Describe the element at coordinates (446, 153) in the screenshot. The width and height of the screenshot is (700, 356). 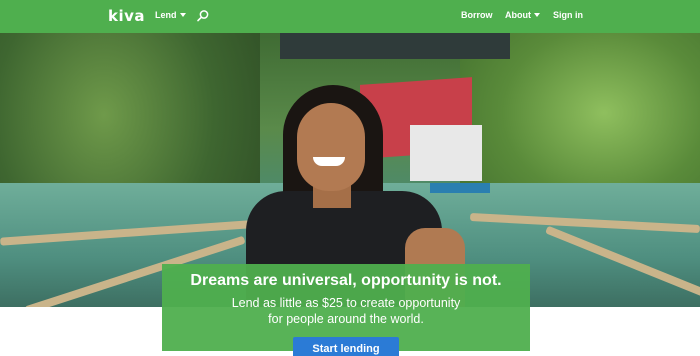
I see `boat-cabin-wall` at that location.